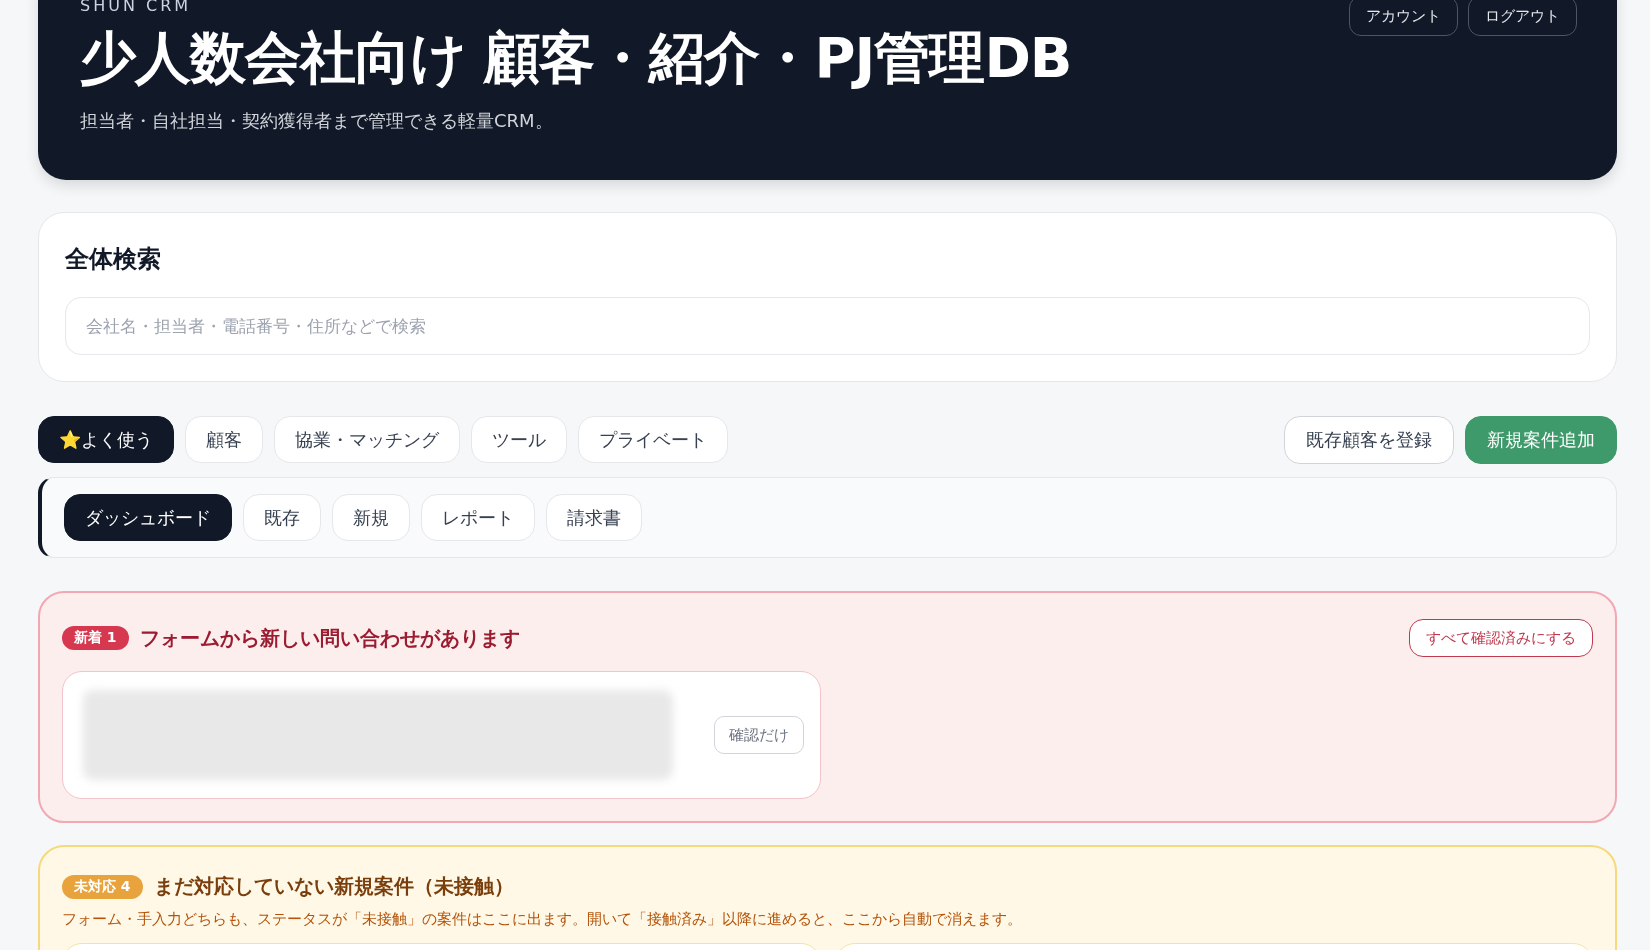  Describe the element at coordinates (333, 886) in the screenshot. I see `alert-title: まだ対応していない新規案件（未接触）` at that location.